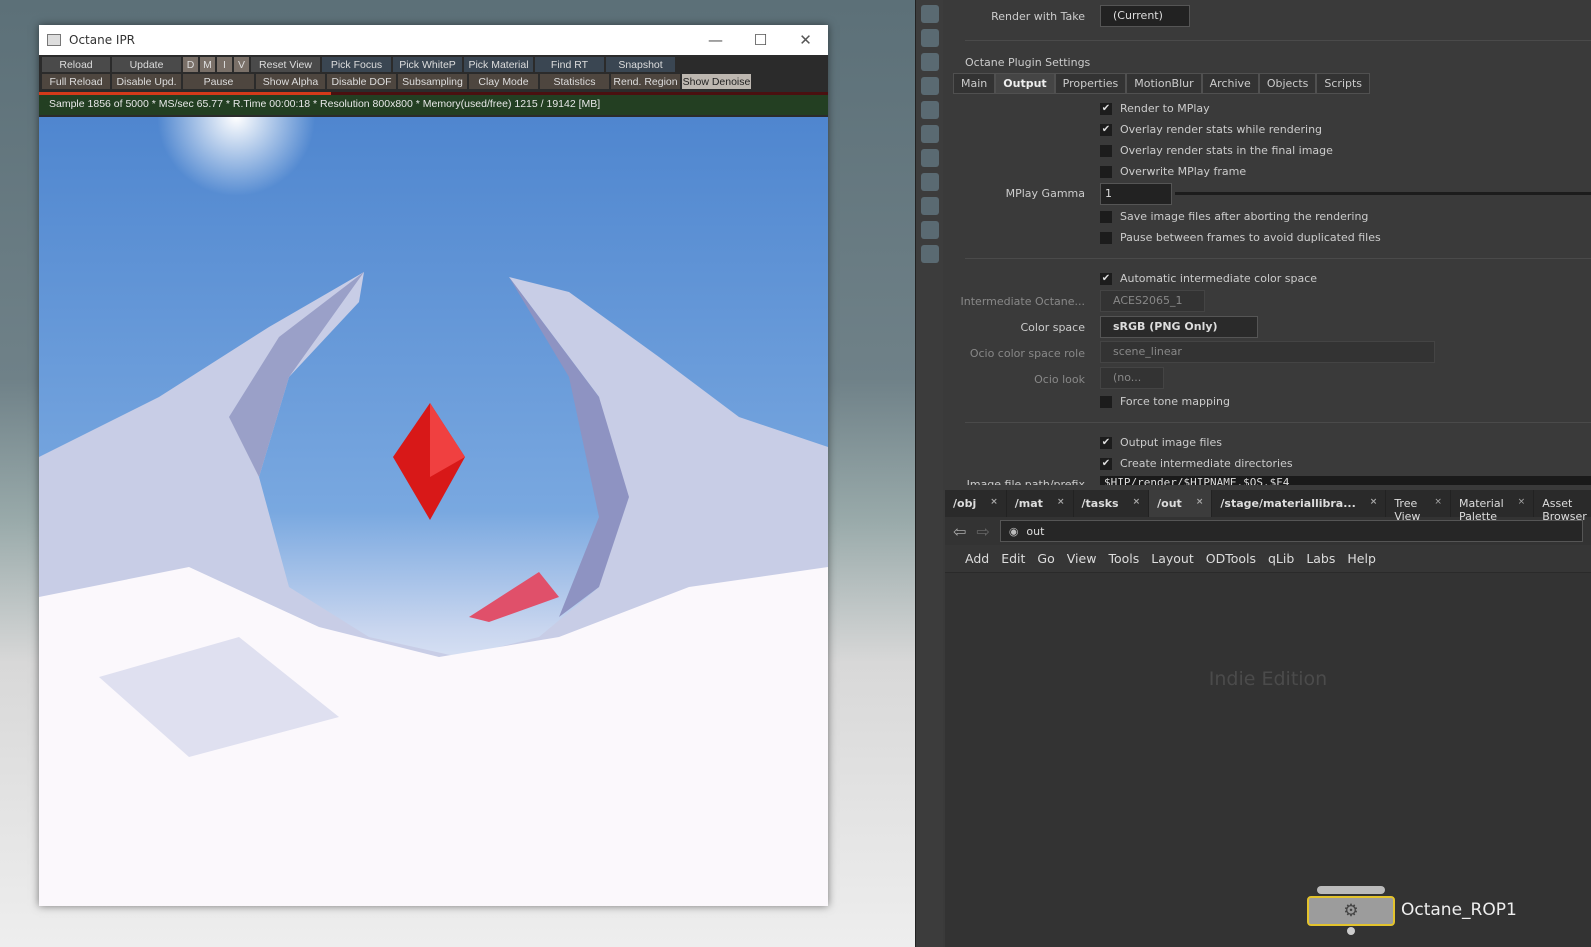 The height and width of the screenshot is (947, 1591). Describe the element at coordinates (716, 81) in the screenshot. I see `ipr-button-show-denoise: Show Denoise` at that location.